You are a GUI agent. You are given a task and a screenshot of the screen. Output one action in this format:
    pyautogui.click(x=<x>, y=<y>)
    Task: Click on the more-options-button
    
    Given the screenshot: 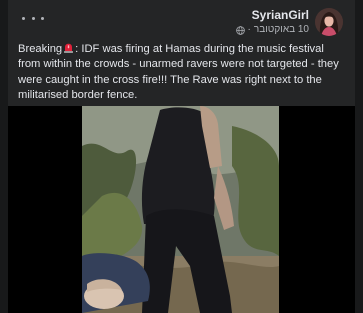 What is the action you would take?
    pyautogui.click(x=33, y=18)
    